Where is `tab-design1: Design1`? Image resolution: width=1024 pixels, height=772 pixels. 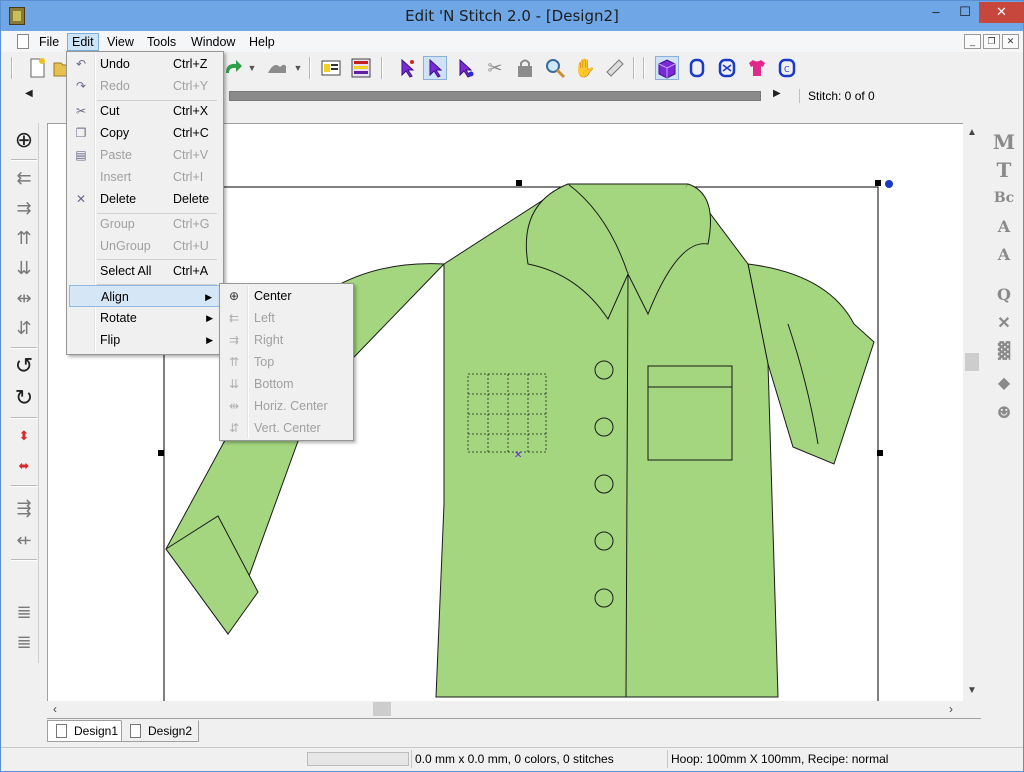
tab-design1: Design1 is located at coordinates (86, 731).